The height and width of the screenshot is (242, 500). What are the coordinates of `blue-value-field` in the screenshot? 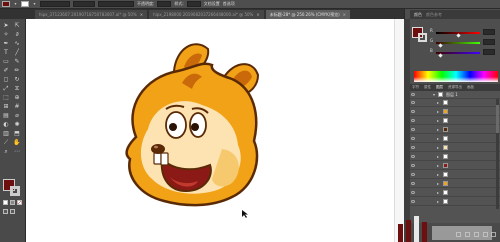 It's located at (489, 52).